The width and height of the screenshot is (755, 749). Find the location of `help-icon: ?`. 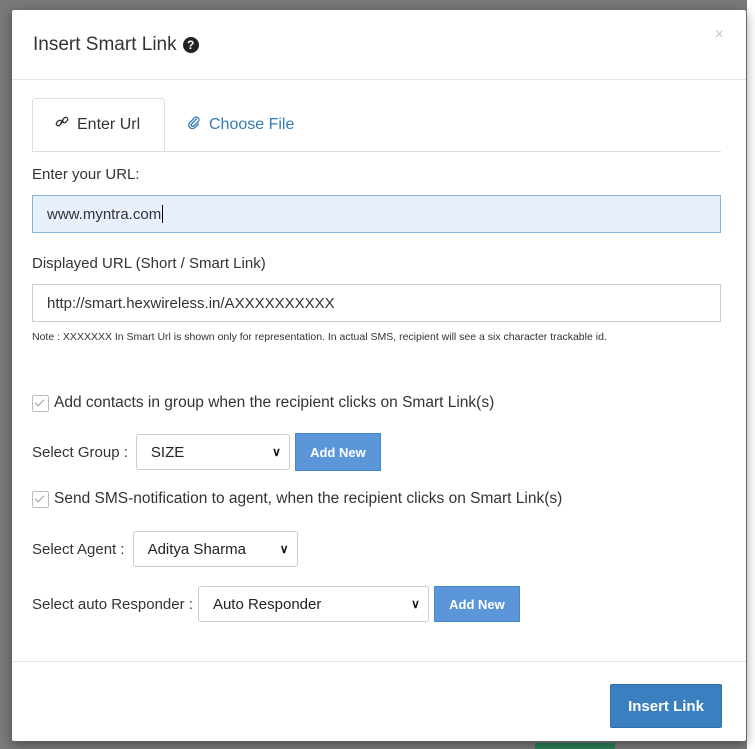

help-icon: ? is located at coordinates (190, 45).